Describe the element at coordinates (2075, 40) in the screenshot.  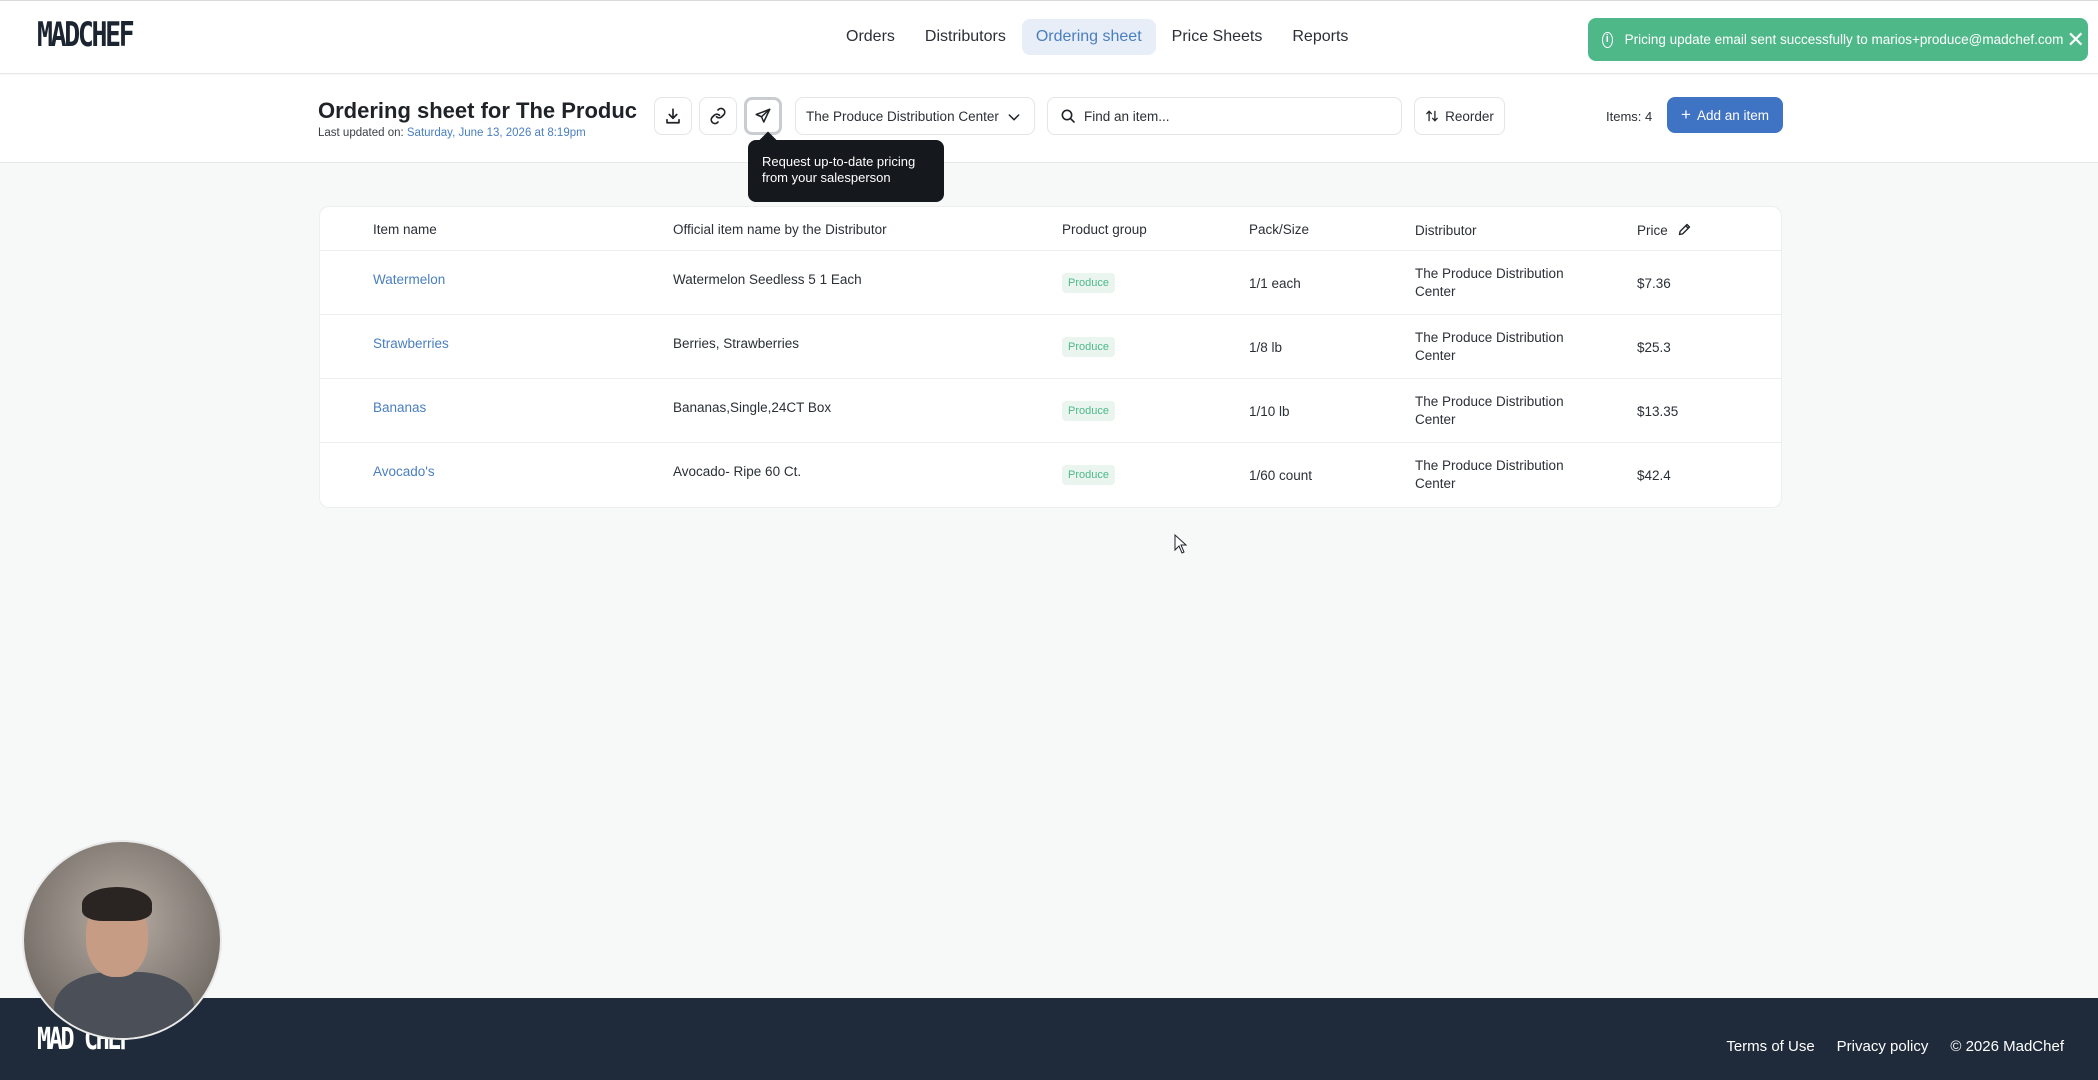
I see `close-icon: ✕` at that location.